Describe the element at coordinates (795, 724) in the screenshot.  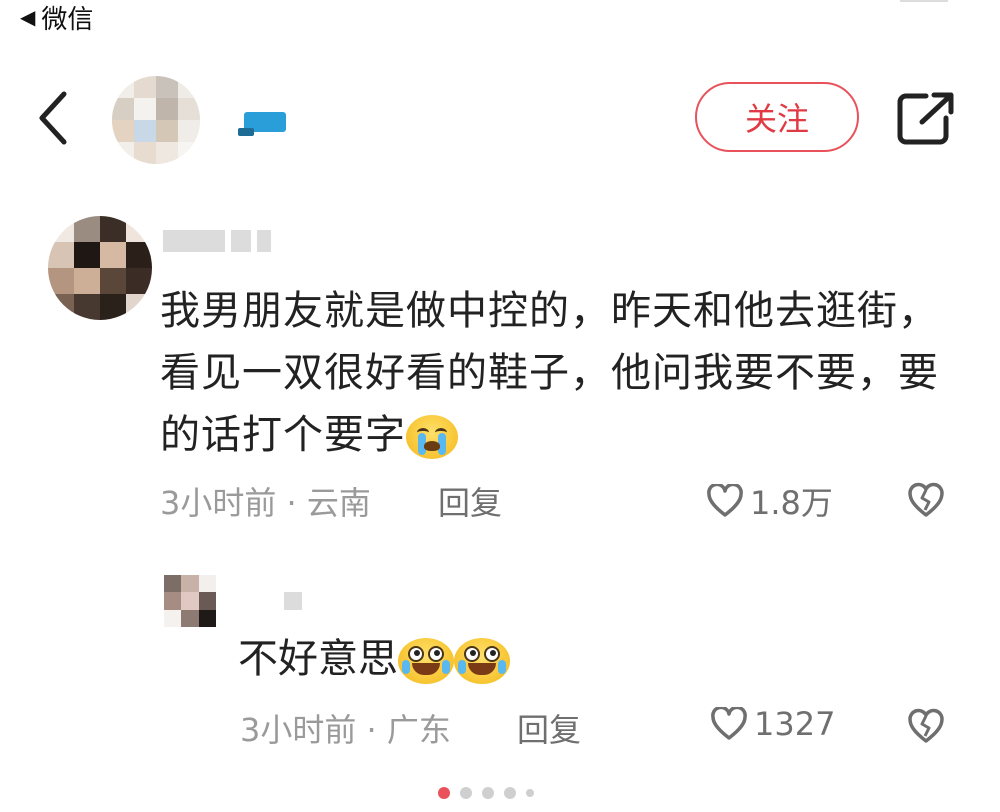
I see `reply-like-count: 1327` at that location.